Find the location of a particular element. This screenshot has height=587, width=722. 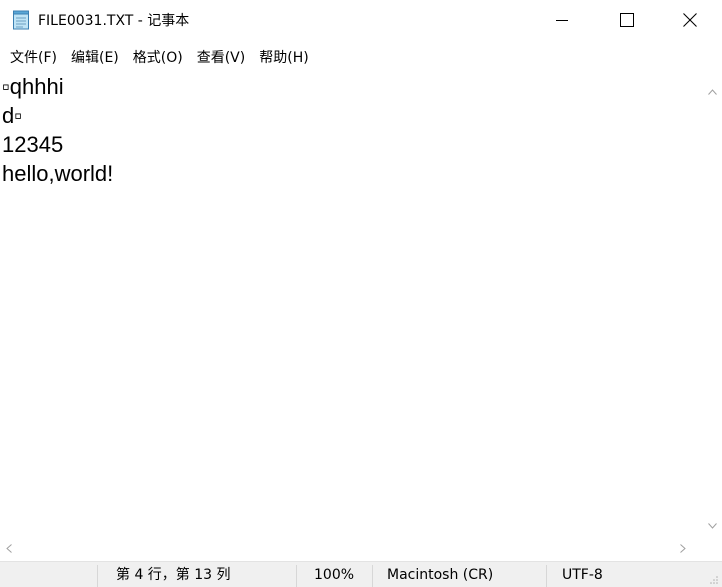

close-button is located at coordinates (690, 20).